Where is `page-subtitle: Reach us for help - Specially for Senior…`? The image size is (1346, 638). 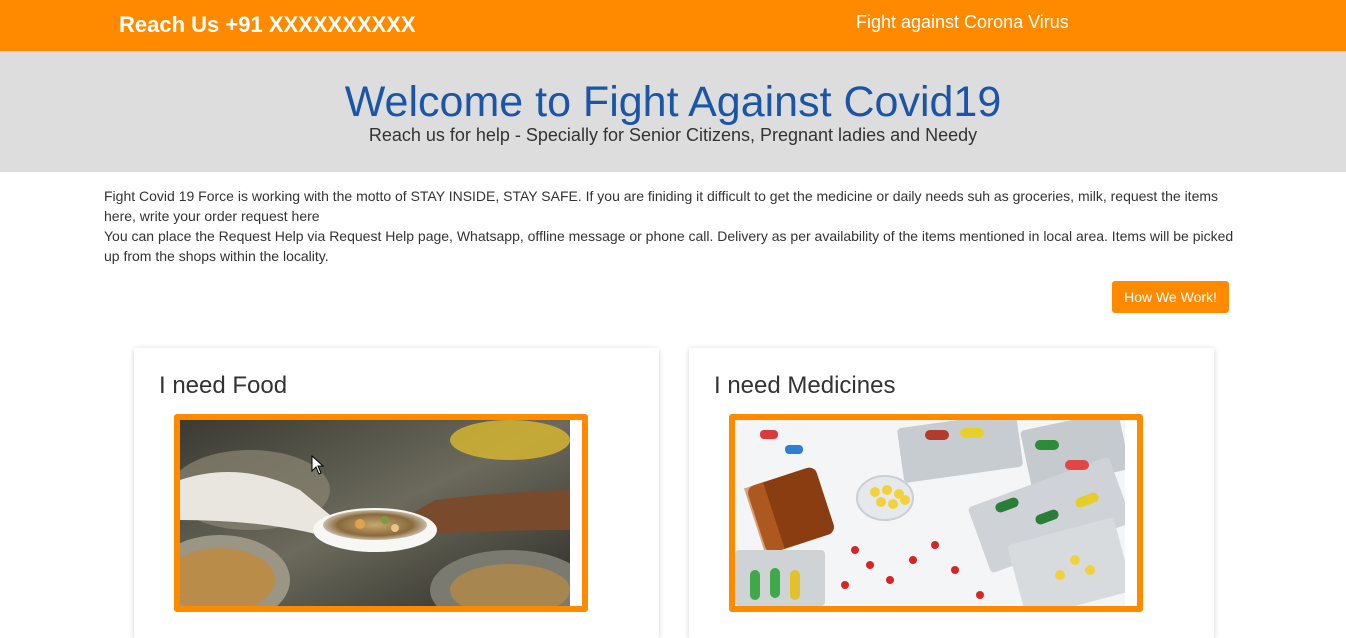 page-subtitle: Reach us for help - Specially for Senior… is located at coordinates (673, 135).